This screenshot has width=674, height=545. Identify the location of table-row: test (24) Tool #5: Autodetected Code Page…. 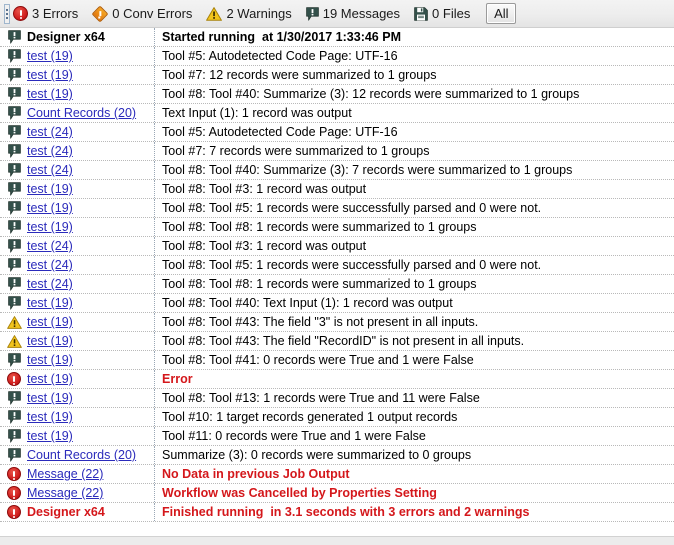
(337, 132).